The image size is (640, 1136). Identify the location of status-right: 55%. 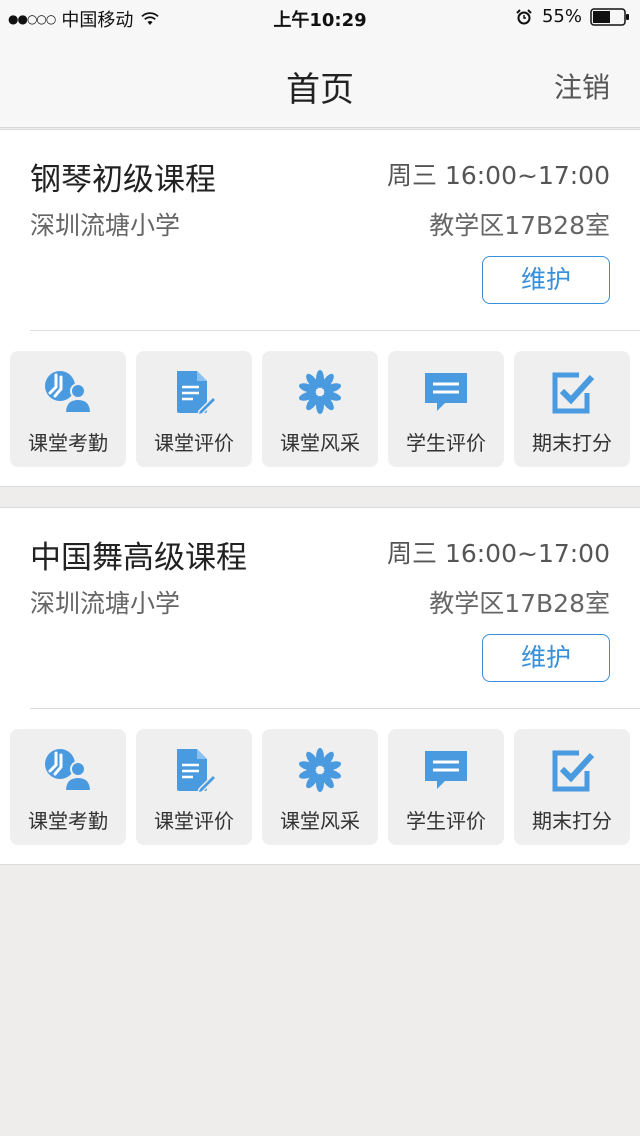
(573, 16).